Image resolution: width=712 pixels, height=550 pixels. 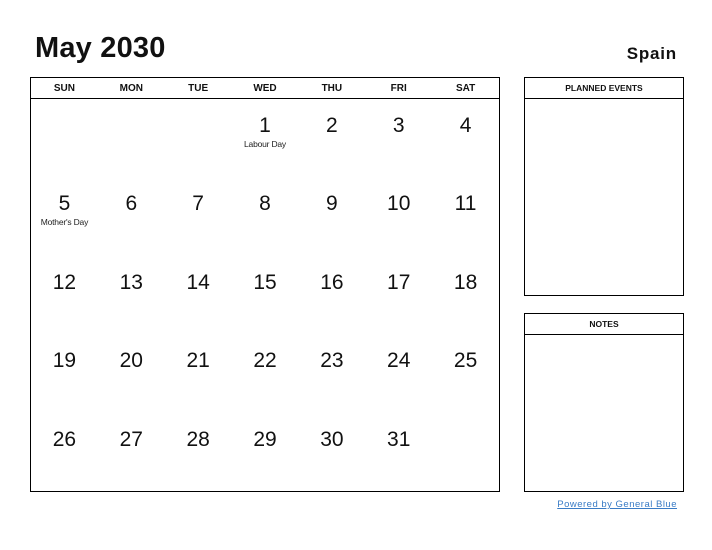 I want to click on day-cell: 13, so click(x=131, y=295).